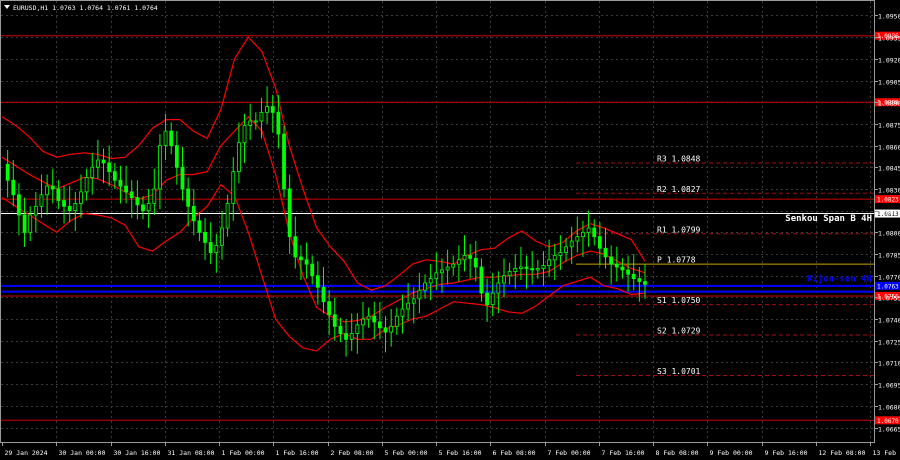 This screenshot has width=900, height=460. I want to click on time-tick-label: 9 Feb 16:00, so click(786, 453).